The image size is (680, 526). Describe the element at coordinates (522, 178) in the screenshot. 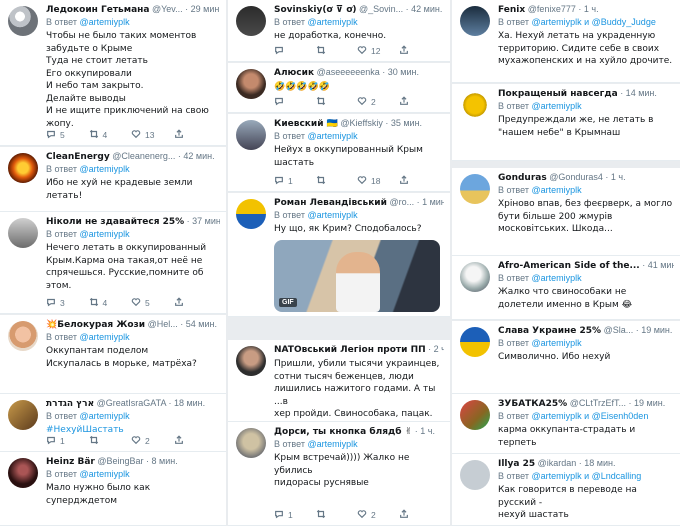

I see `author-name: Gonduras` at that location.